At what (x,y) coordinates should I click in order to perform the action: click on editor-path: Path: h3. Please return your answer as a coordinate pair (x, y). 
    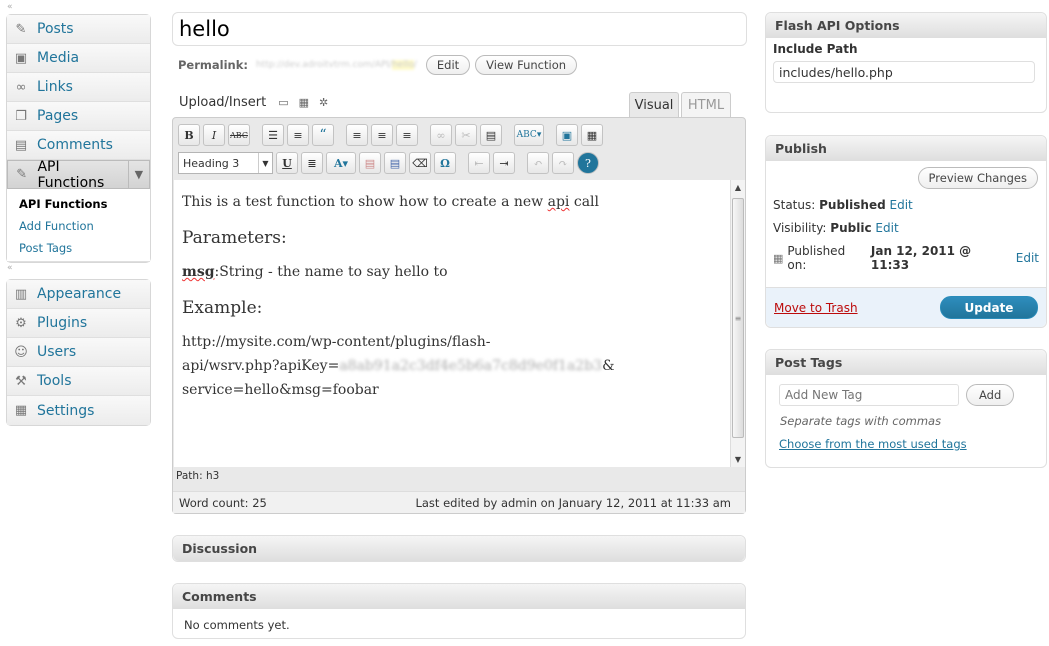
    Looking at the image, I should click on (198, 476).